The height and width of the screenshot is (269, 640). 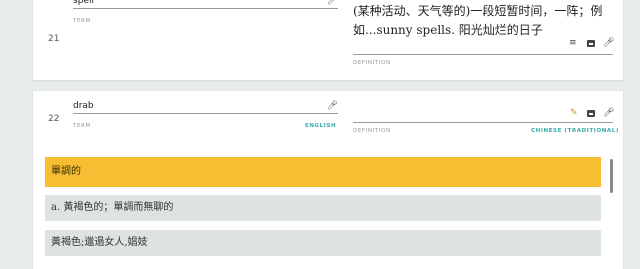 What do you see at coordinates (54, 119) in the screenshot?
I see `card-number: 22` at bounding box center [54, 119].